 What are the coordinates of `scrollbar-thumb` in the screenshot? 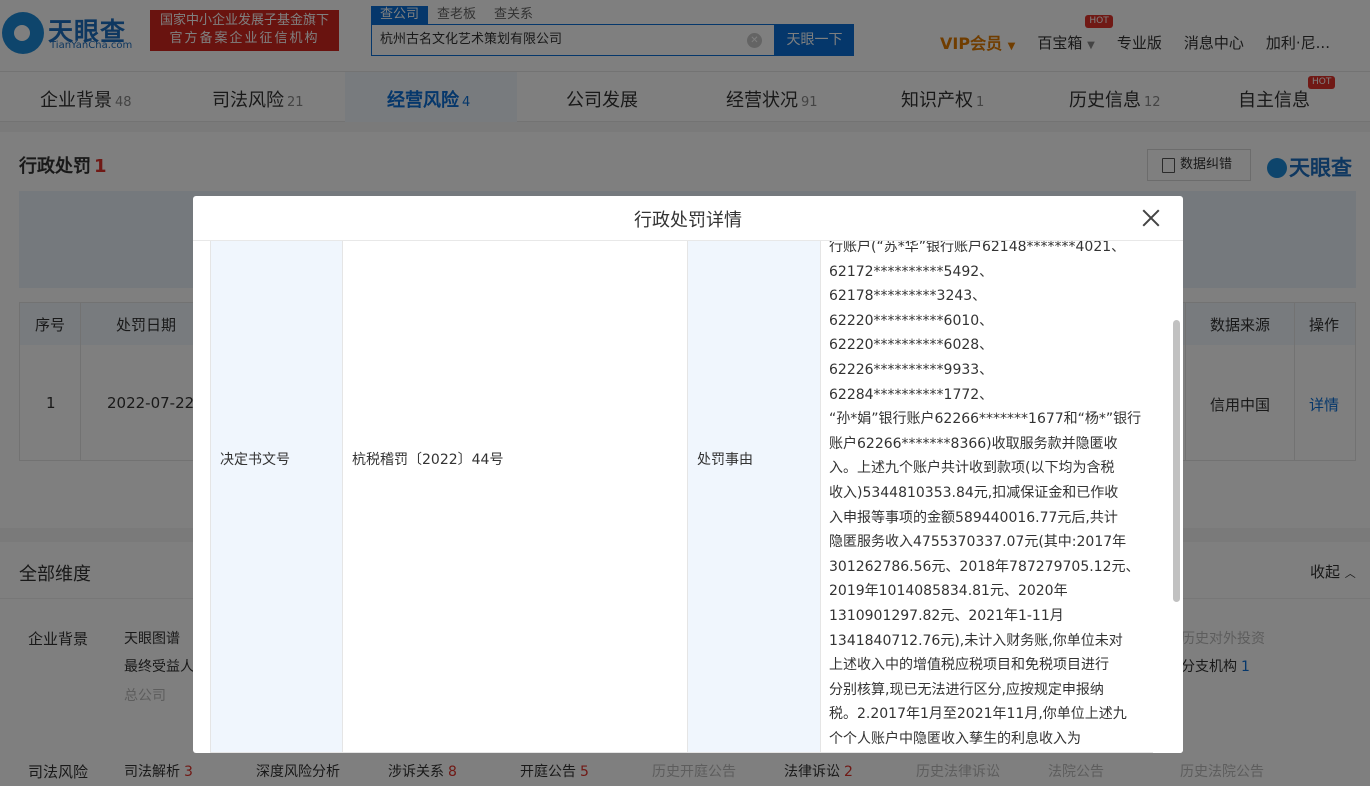 It's located at (1176, 461).